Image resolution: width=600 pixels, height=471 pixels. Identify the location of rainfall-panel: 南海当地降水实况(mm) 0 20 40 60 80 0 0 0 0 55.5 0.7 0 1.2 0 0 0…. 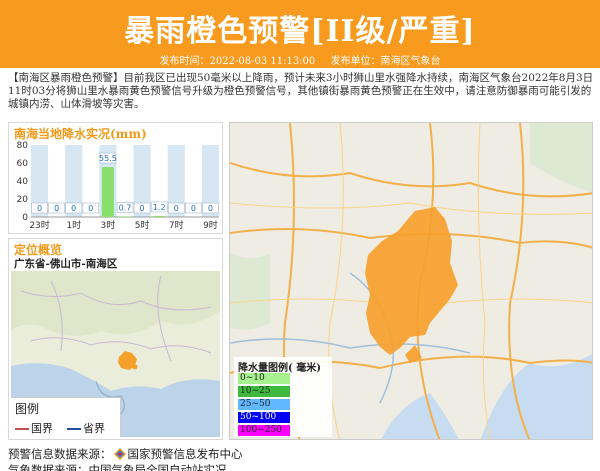
(115, 178).